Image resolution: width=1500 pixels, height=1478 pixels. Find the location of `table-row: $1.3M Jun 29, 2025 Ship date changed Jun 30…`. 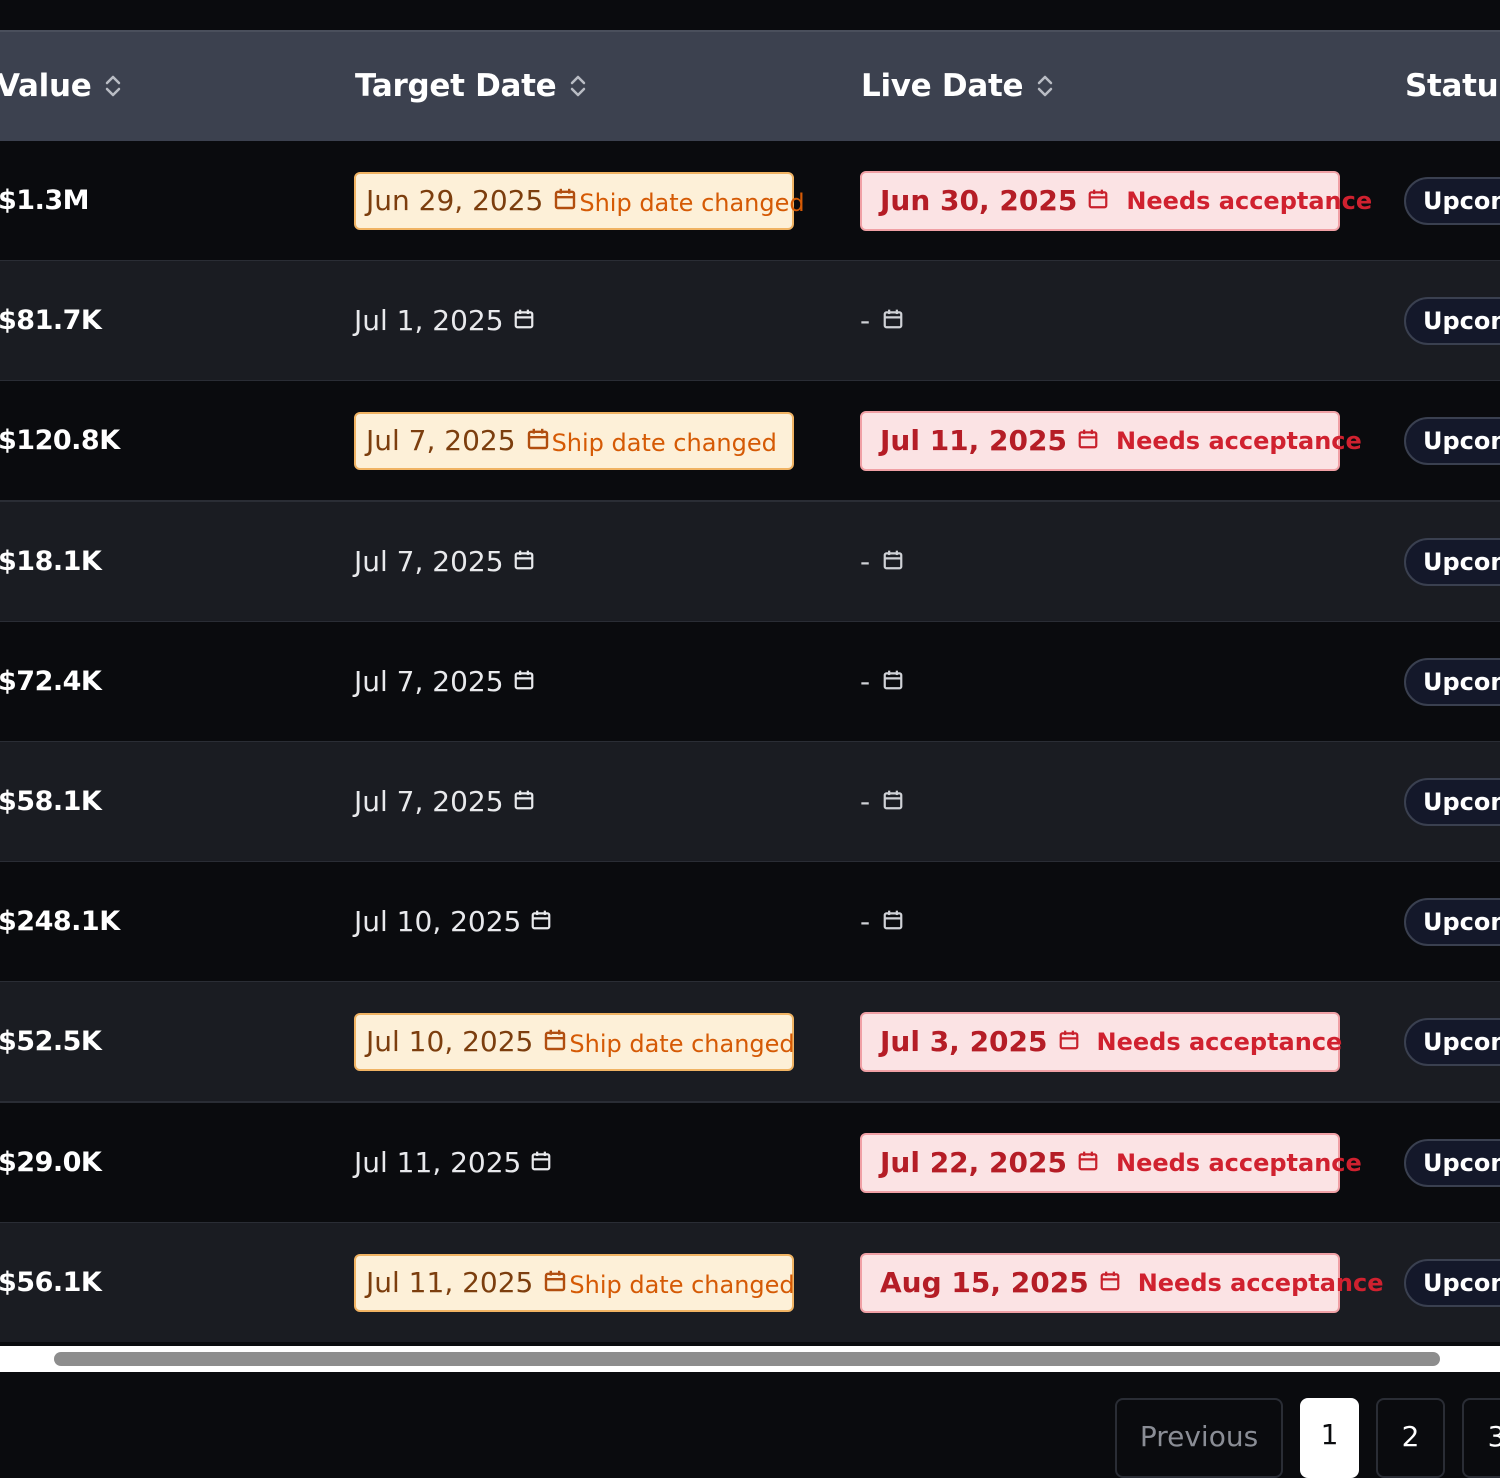

table-row: $1.3M Jun 29, 2025 Ship date changed Jun 30… is located at coordinates (750, 201).